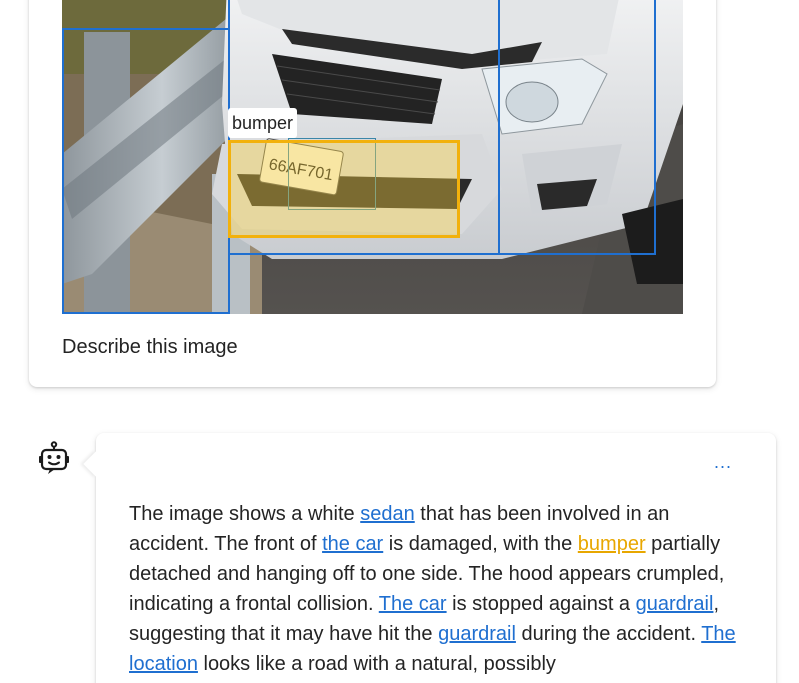 Image resolution: width=799 pixels, height=683 pixels. Describe the element at coordinates (263, 123) in the screenshot. I see `detection-label-bumper: bumper` at that location.